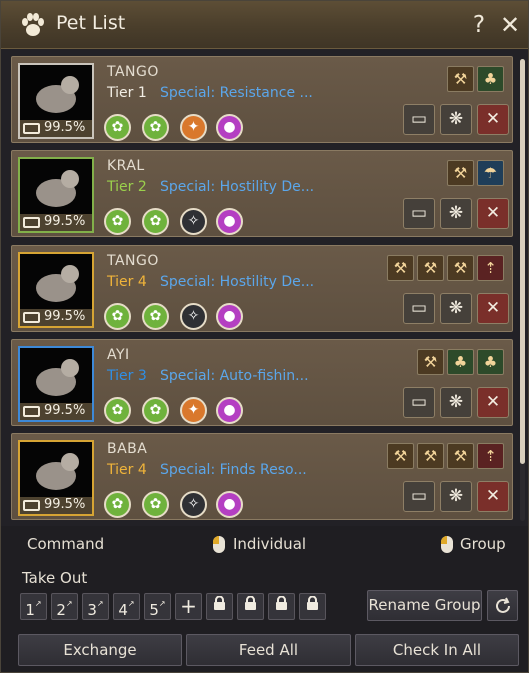 The height and width of the screenshot is (673, 529). I want to click on group-slot-4: 4↗, so click(126, 606).